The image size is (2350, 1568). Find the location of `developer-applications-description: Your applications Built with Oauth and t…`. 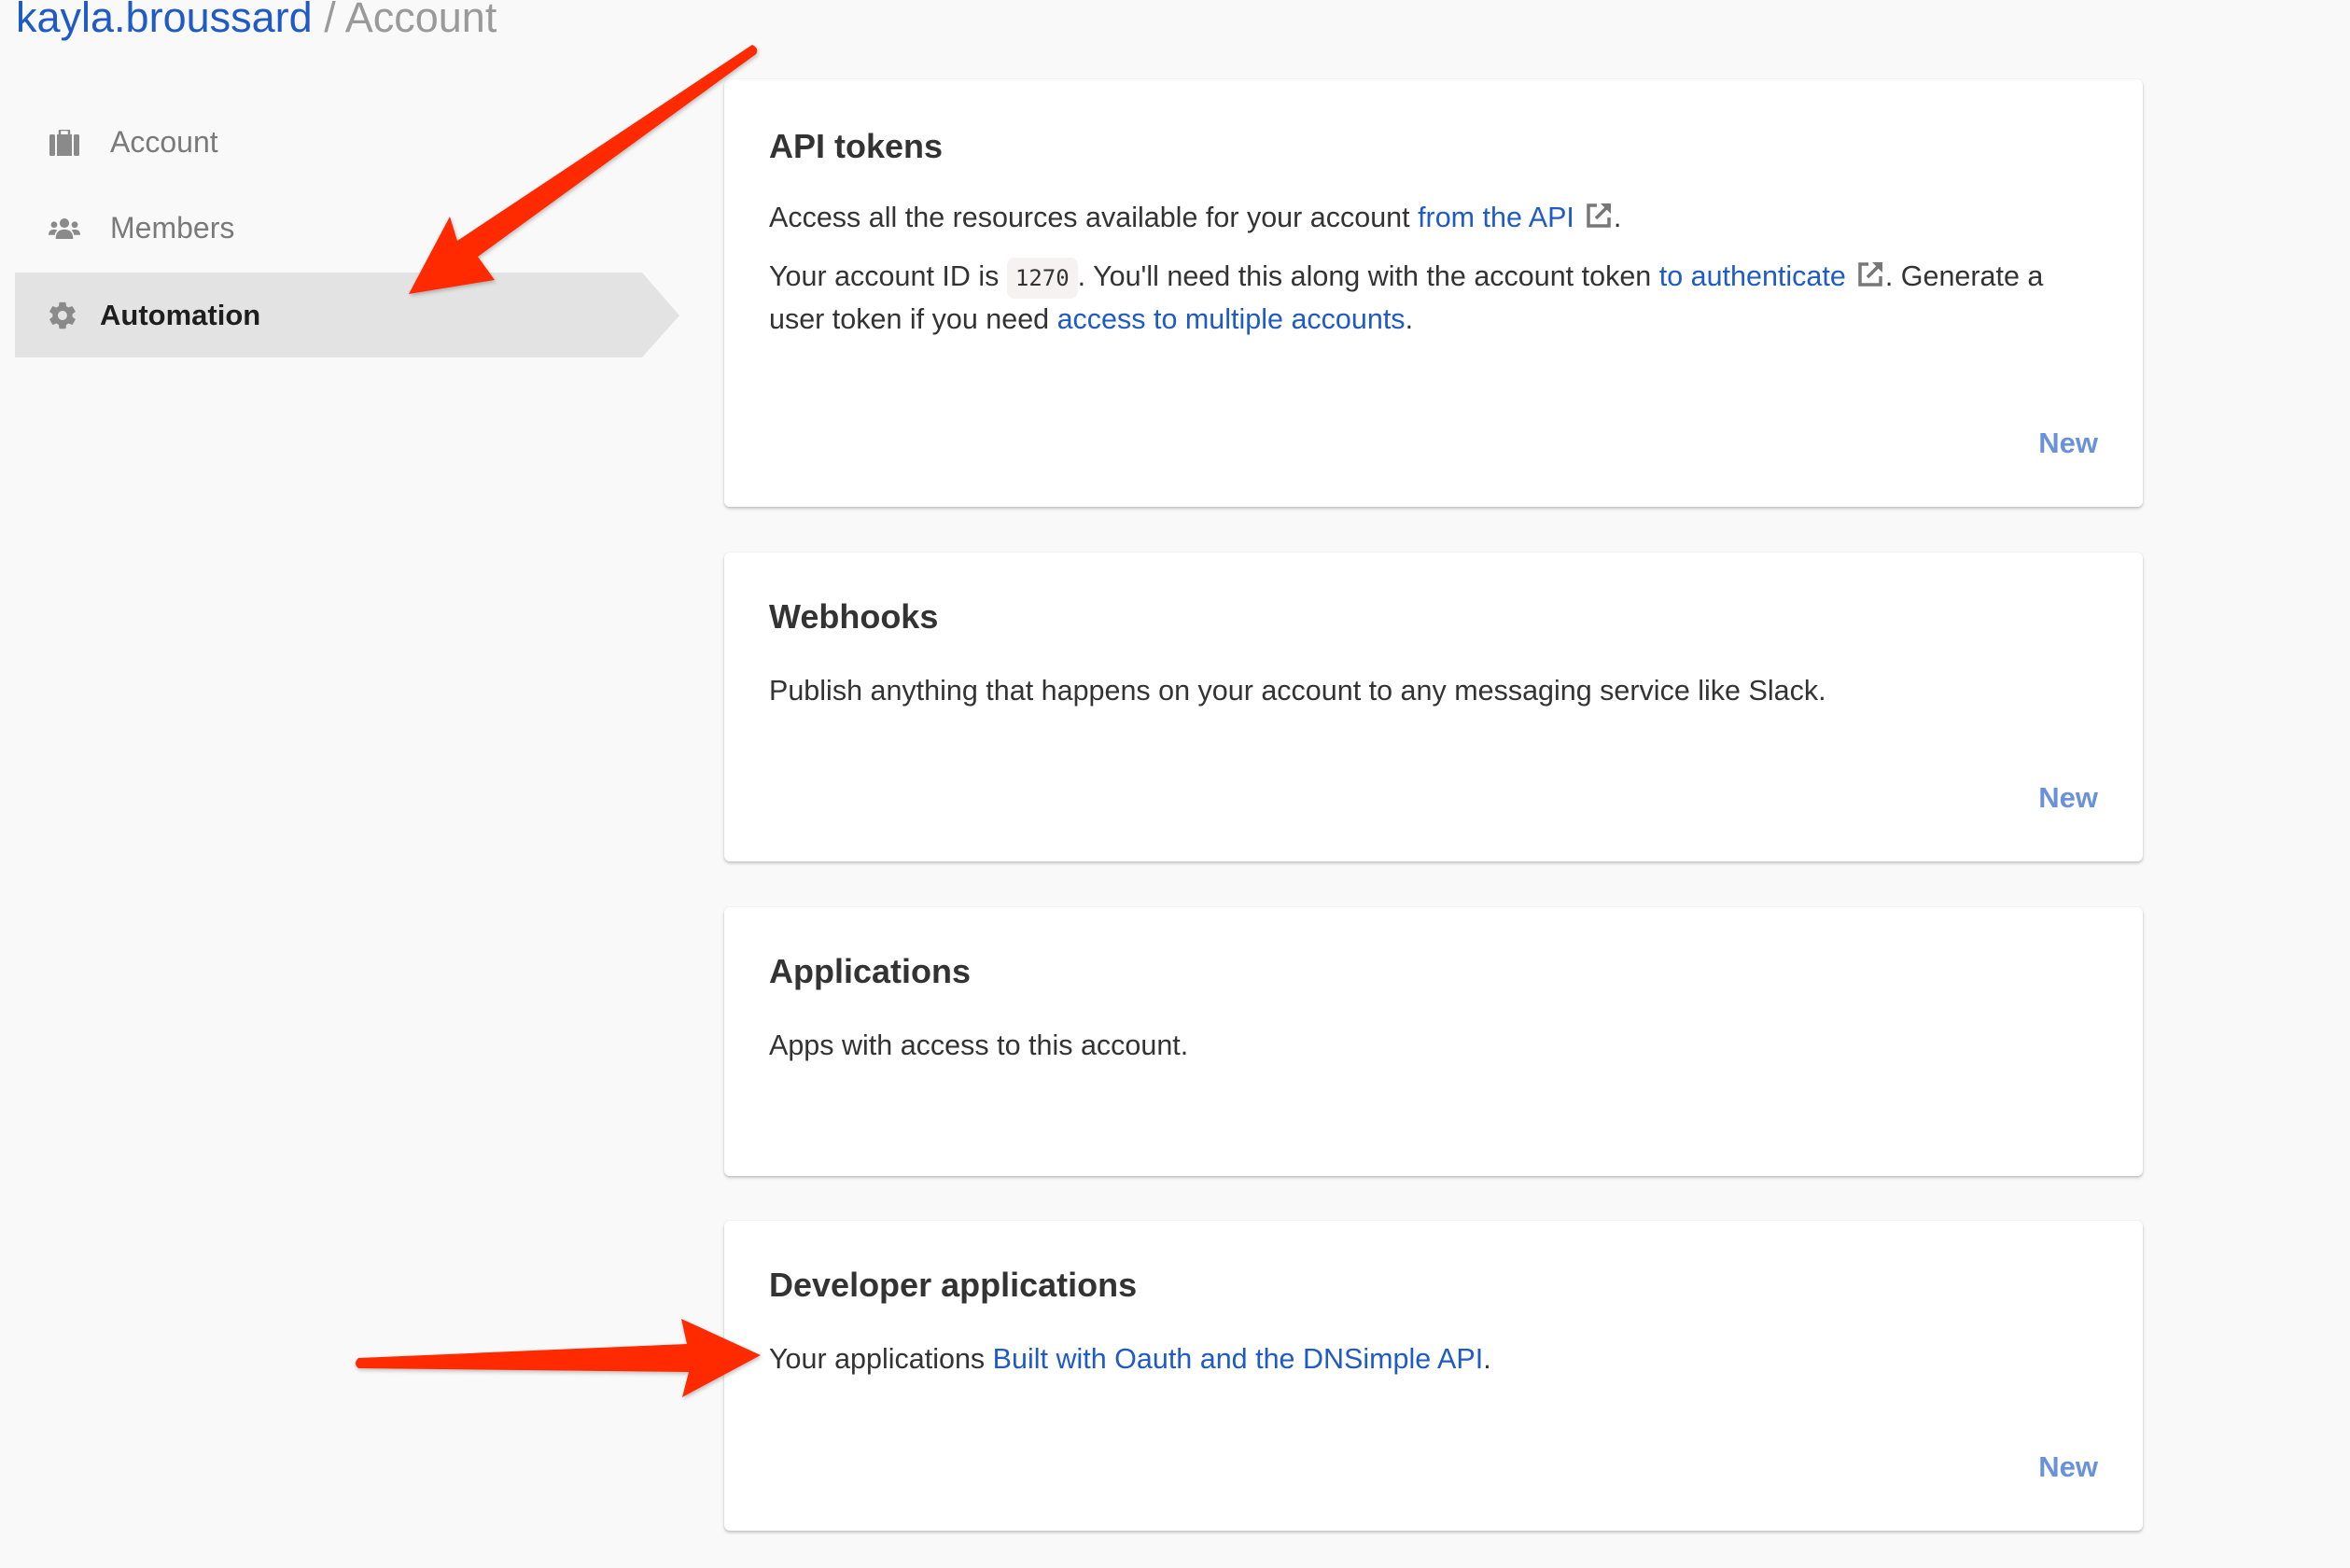

developer-applications-description: Your applications Built with Oauth and t… is located at coordinates (1433, 1358).